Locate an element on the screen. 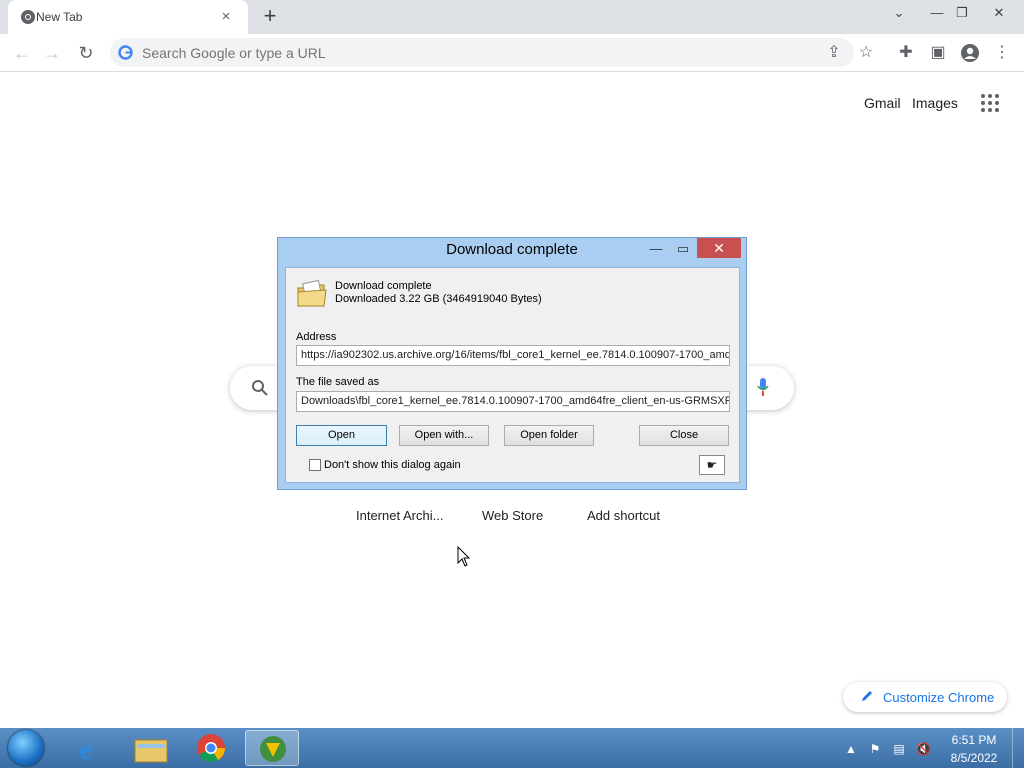  window-close-icon: ✕ is located at coordinates (999, 15).